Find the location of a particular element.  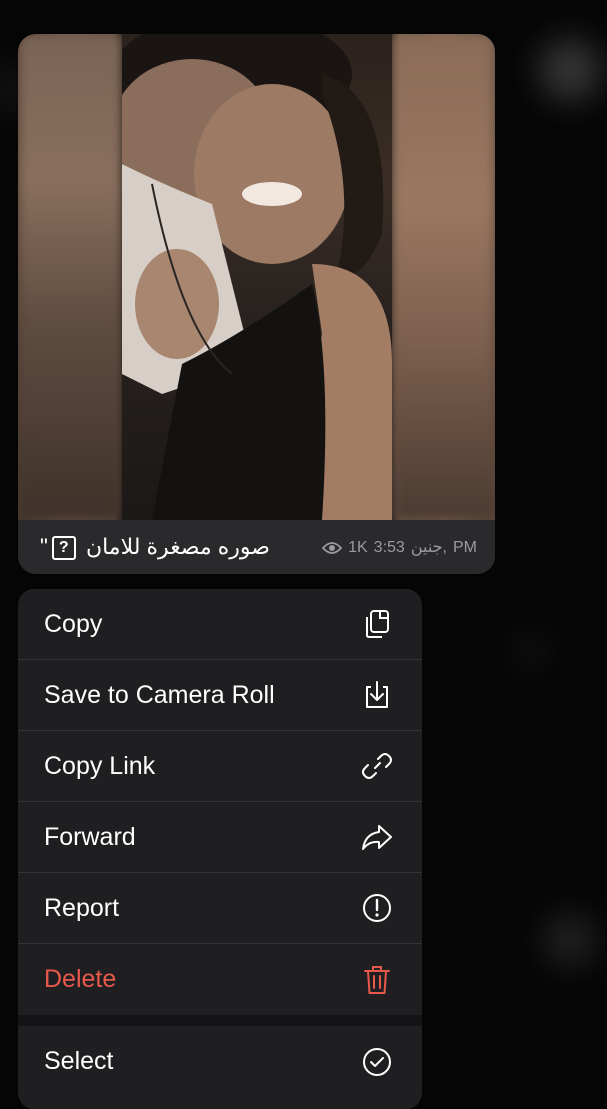

link-icon is located at coordinates (377, 766).